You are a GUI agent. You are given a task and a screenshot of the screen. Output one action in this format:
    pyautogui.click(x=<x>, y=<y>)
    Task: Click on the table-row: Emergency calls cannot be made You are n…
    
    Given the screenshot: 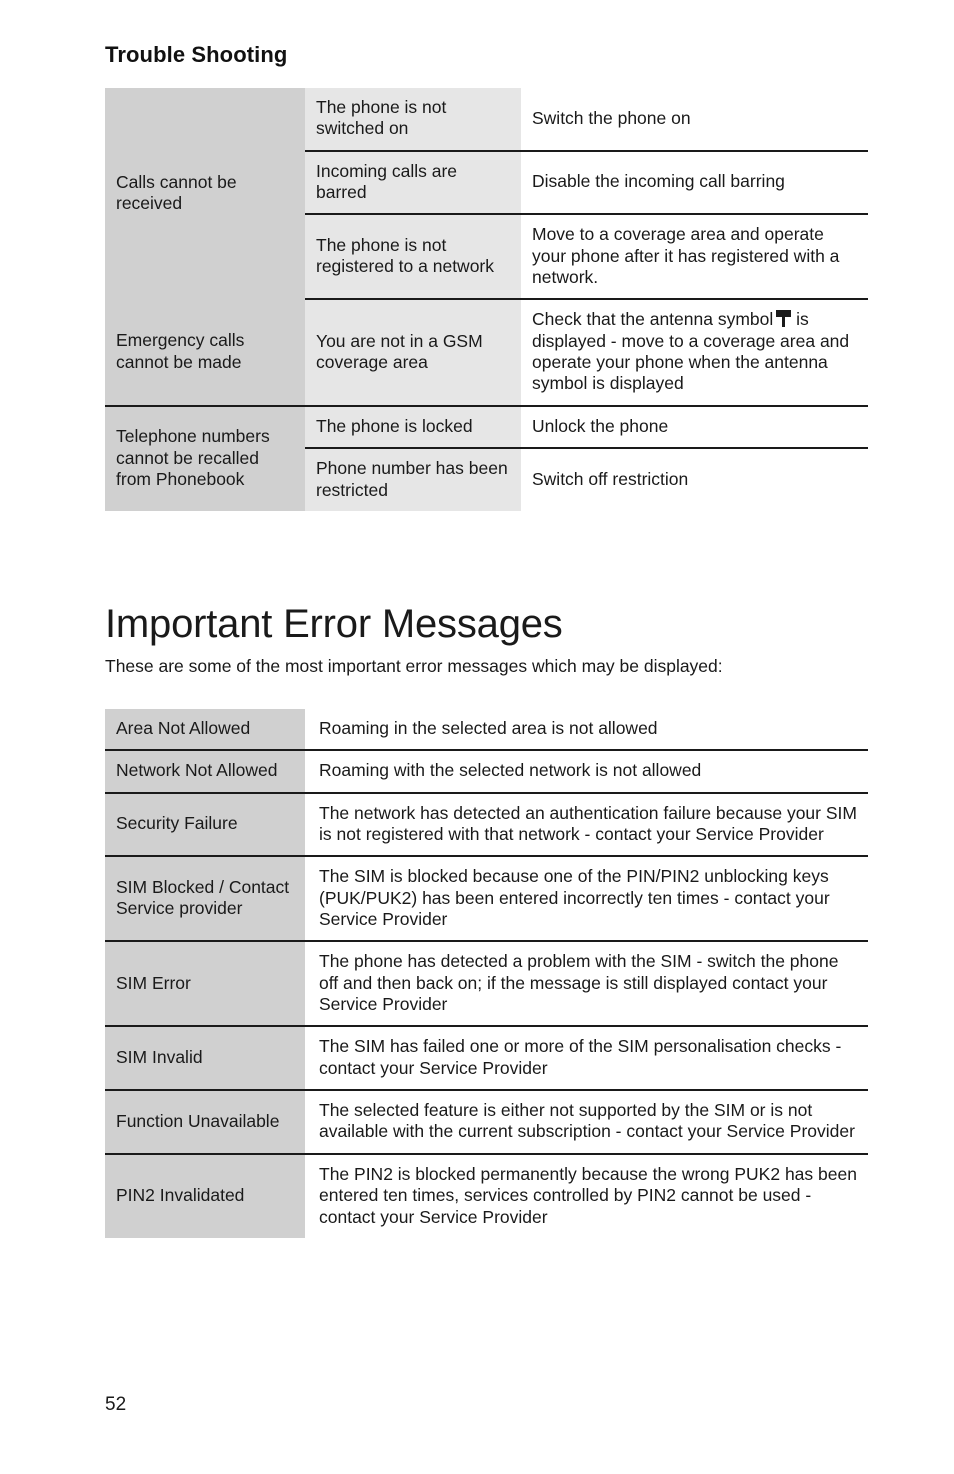 What is the action you would take?
    pyautogui.click(x=486, y=353)
    